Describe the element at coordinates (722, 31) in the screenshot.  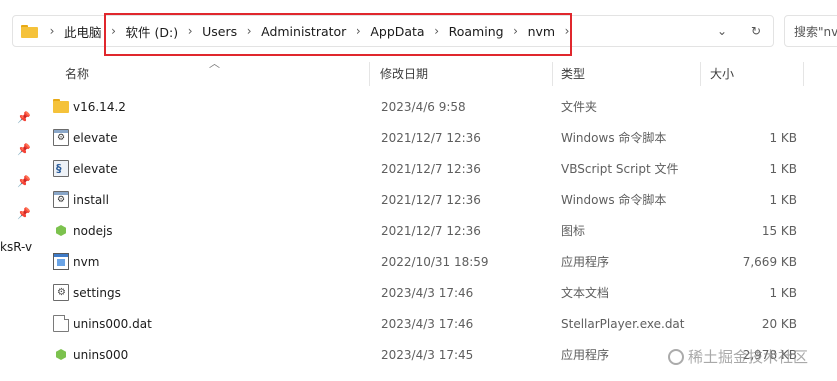
I see `chevron-down-icon: ⌄` at that location.